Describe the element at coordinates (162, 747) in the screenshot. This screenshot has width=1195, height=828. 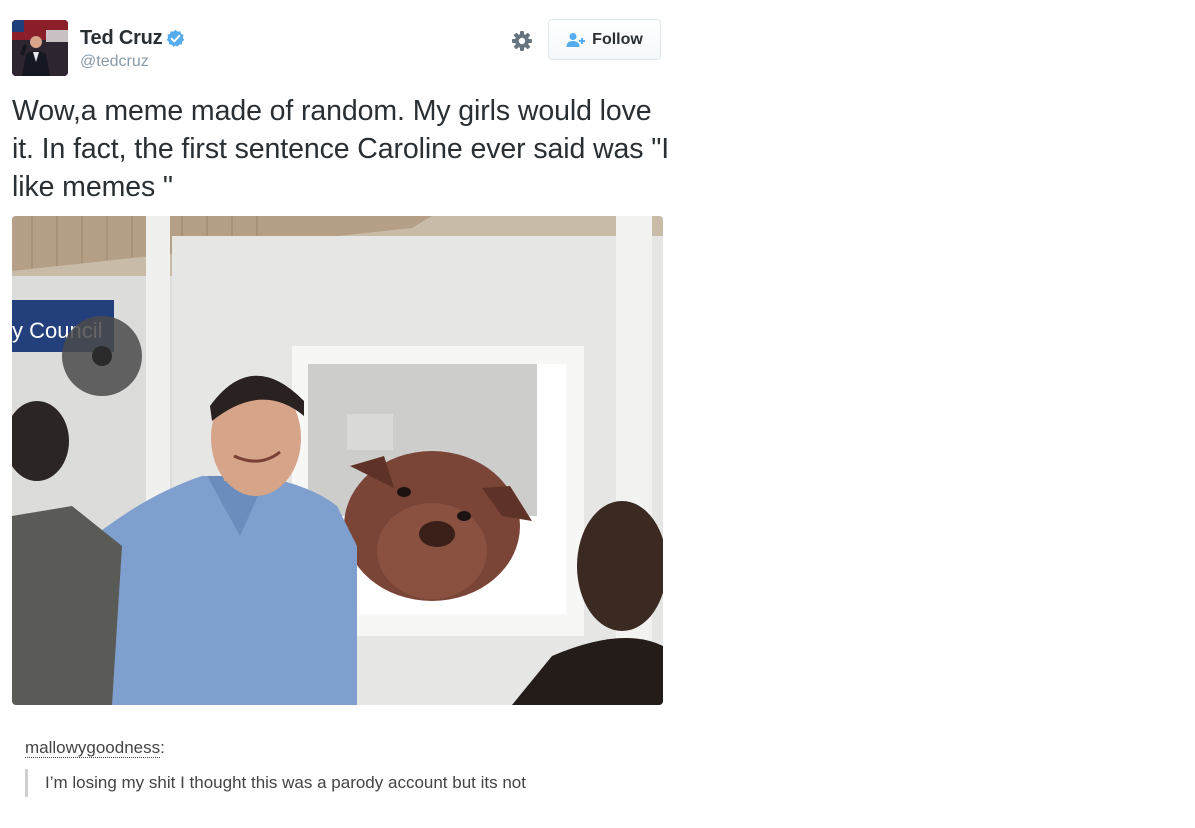
I see `reblog-colon: :` at that location.